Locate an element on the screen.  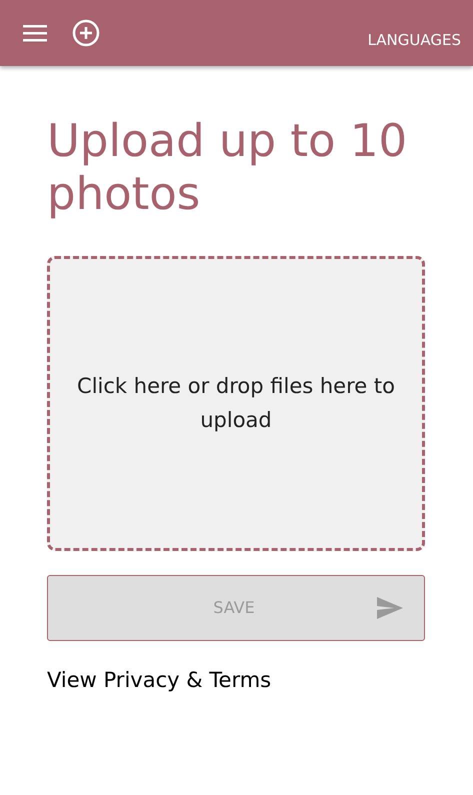
send-icon is located at coordinates (390, 608).